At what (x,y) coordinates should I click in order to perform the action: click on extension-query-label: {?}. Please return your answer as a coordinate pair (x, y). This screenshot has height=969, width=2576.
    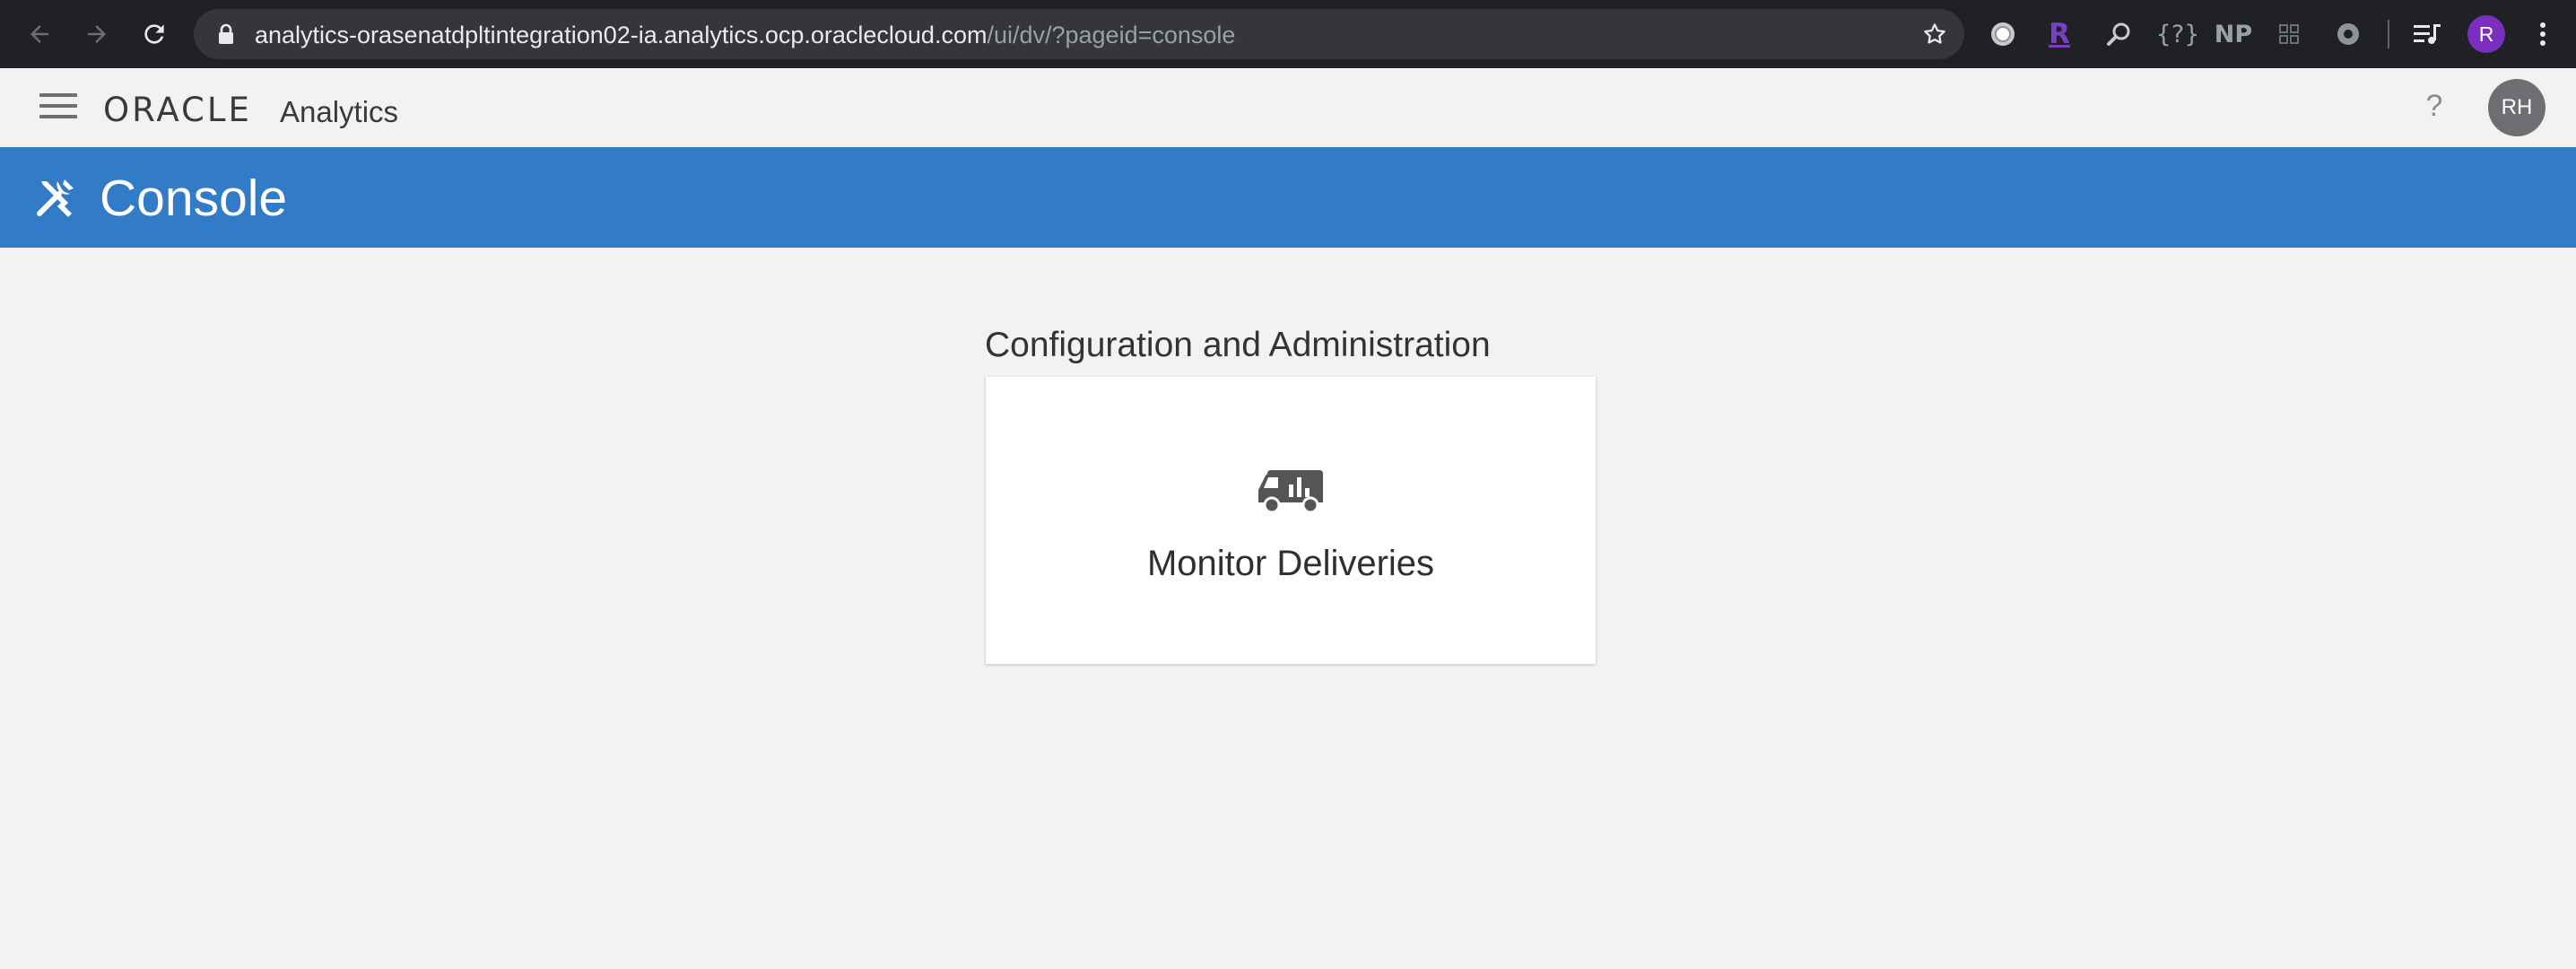
    Looking at the image, I should click on (2177, 34).